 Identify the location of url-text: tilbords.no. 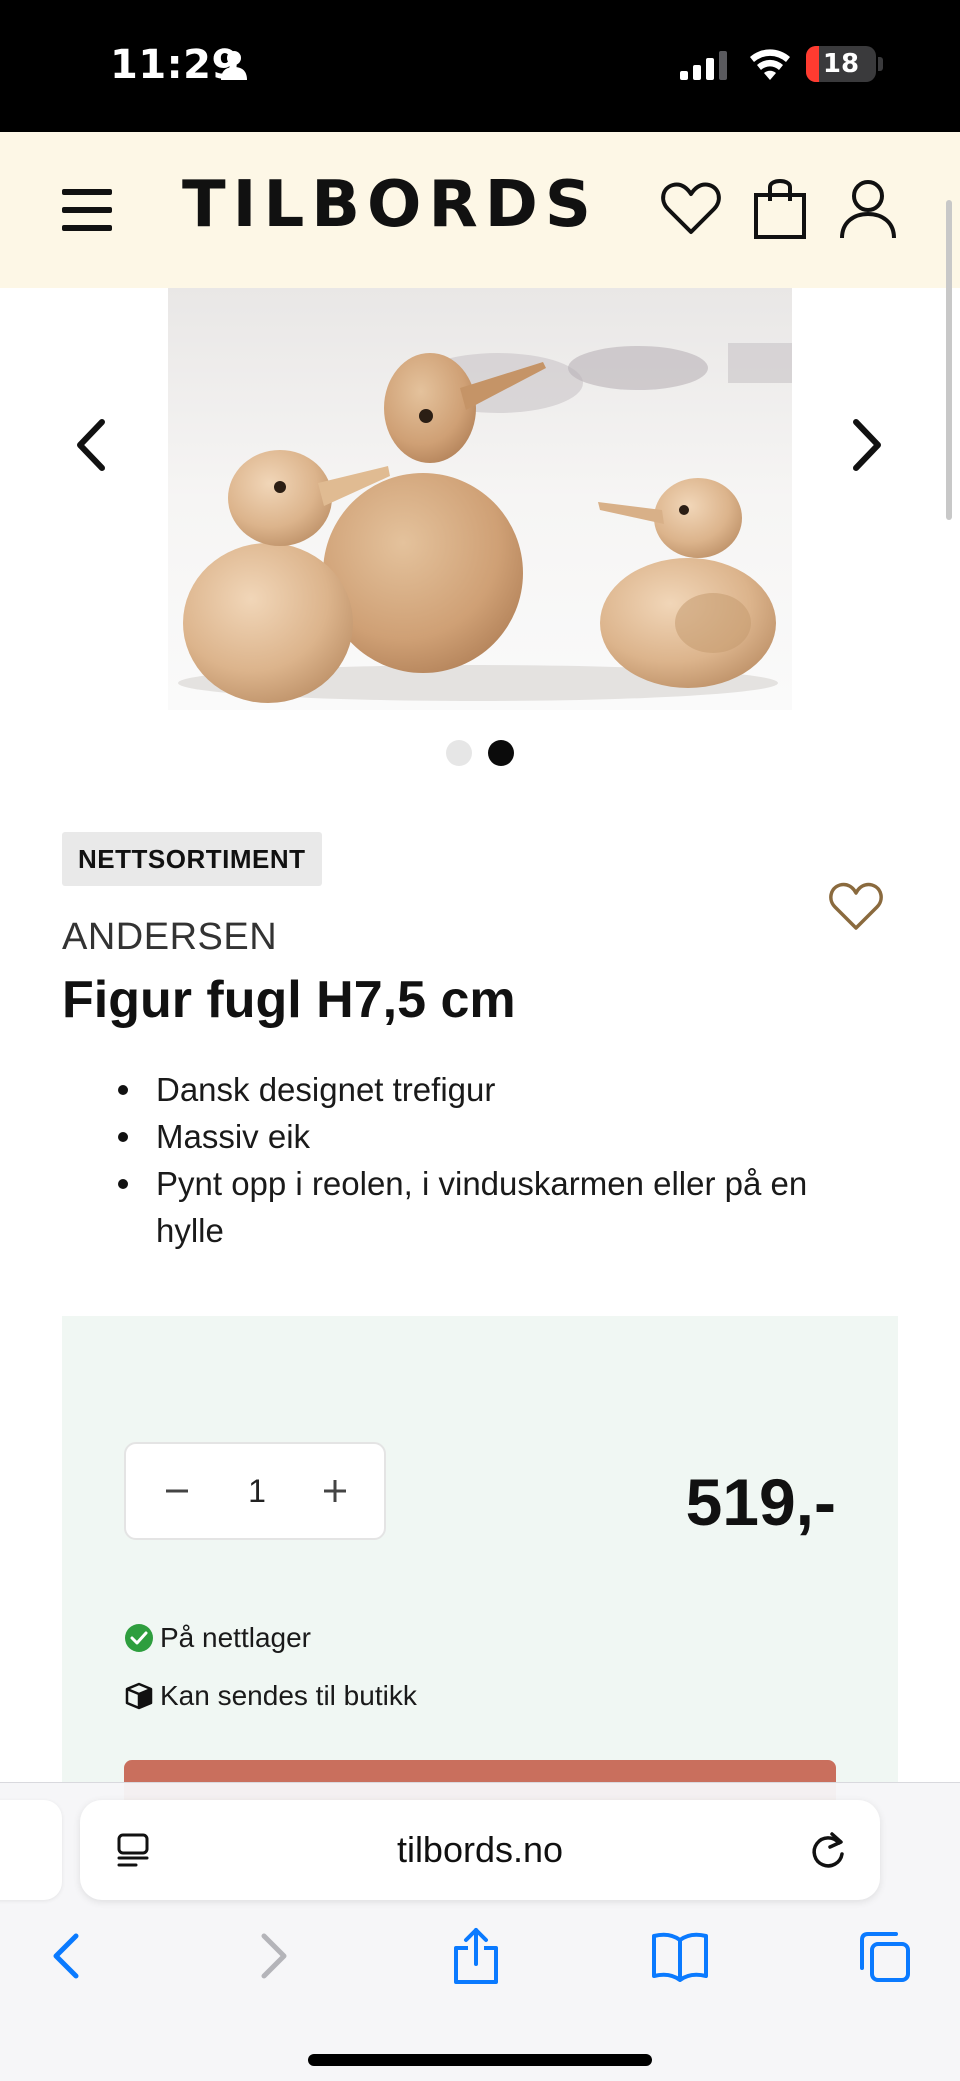
(480, 1850).